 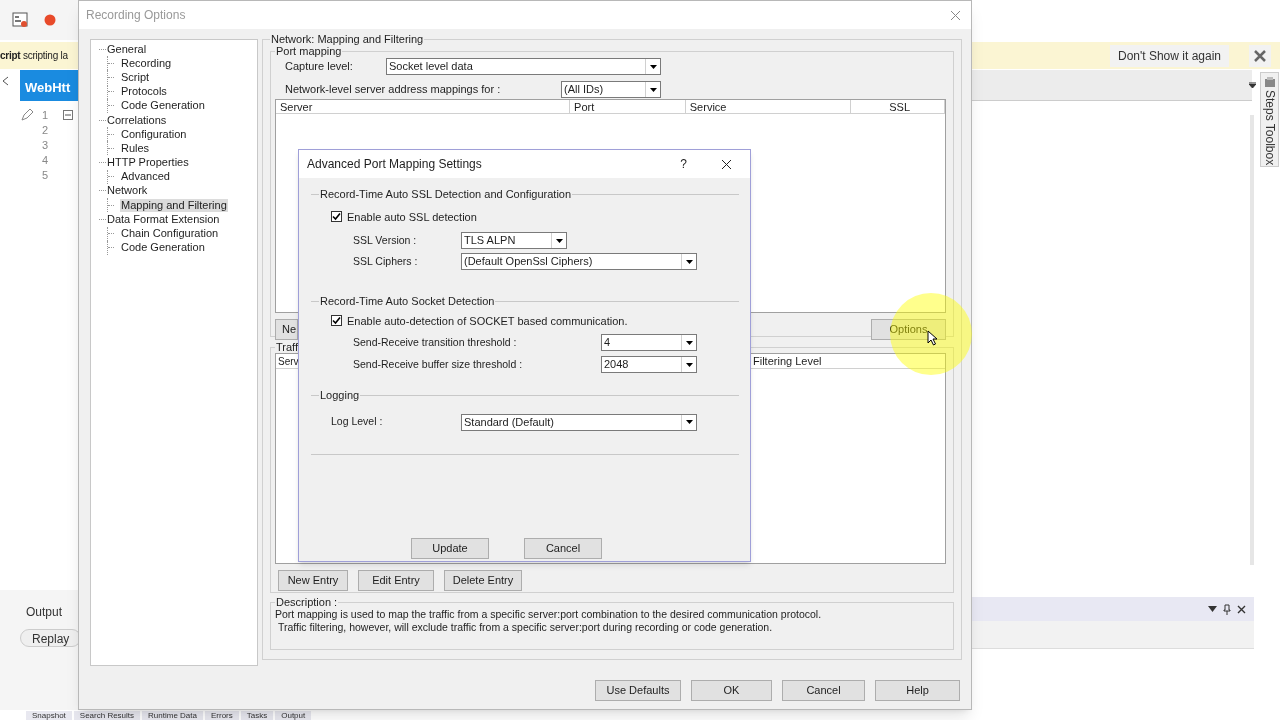 What do you see at coordinates (107, 715) in the screenshot?
I see `bottom-tab: Search Results` at bounding box center [107, 715].